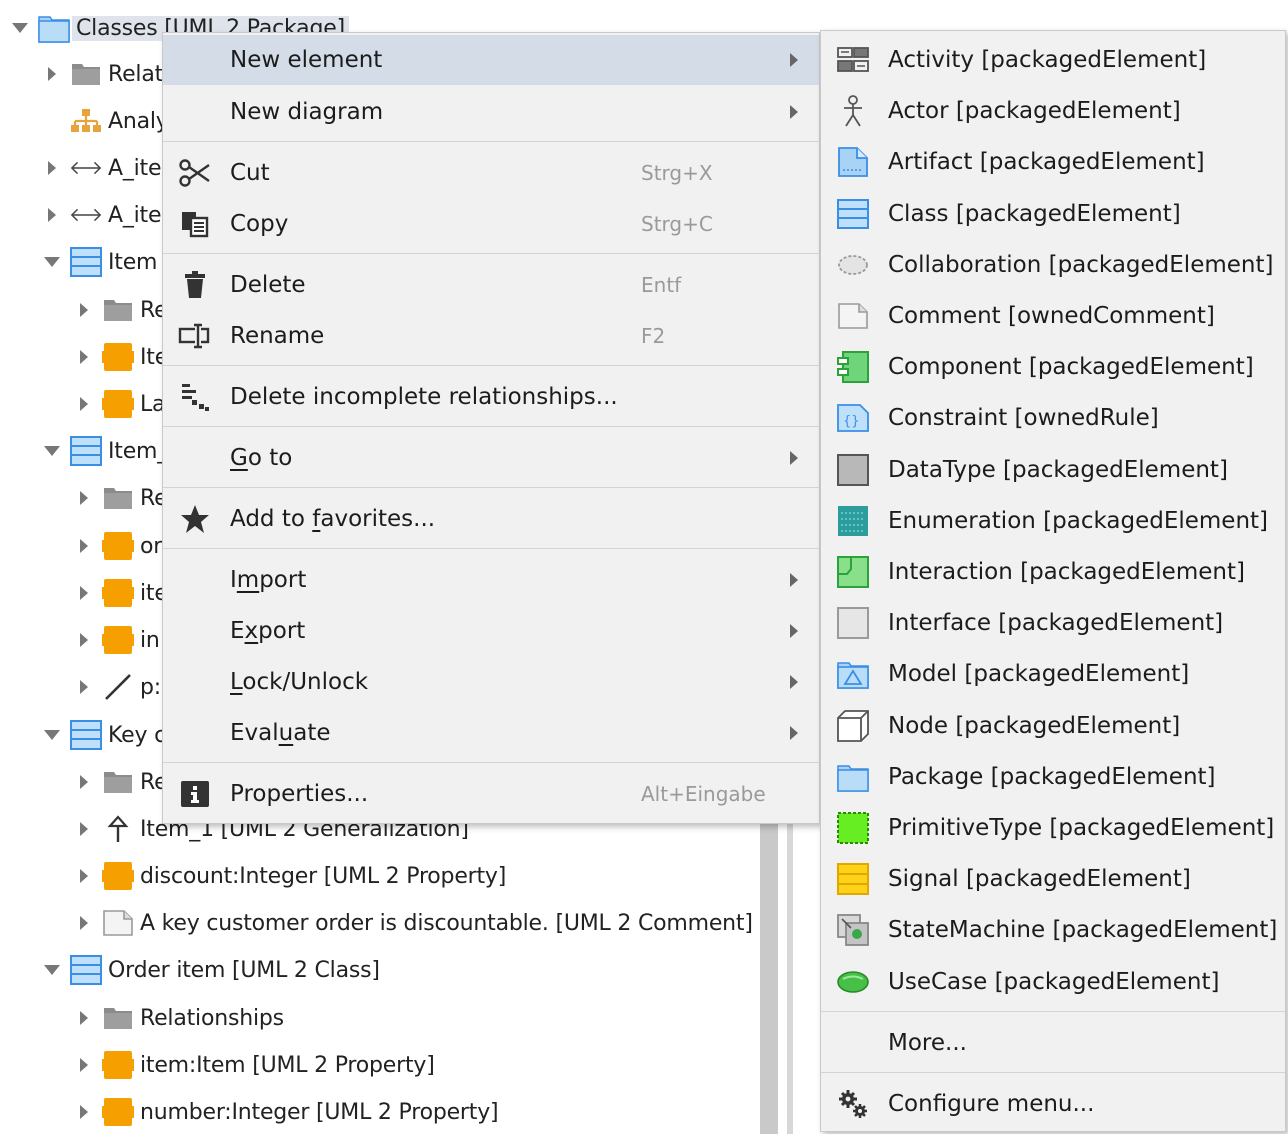 This screenshot has height=1134, width=1288. I want to click on tree-scrollbar, so click(769, 967).